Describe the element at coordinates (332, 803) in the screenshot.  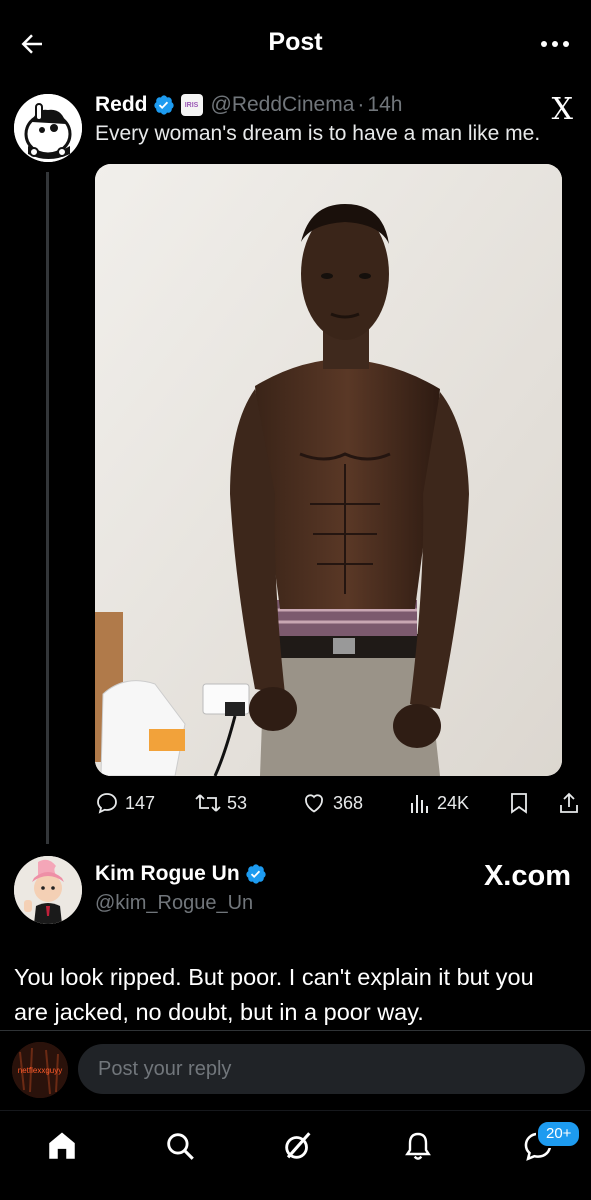
I see `like-action: 368` at that location.